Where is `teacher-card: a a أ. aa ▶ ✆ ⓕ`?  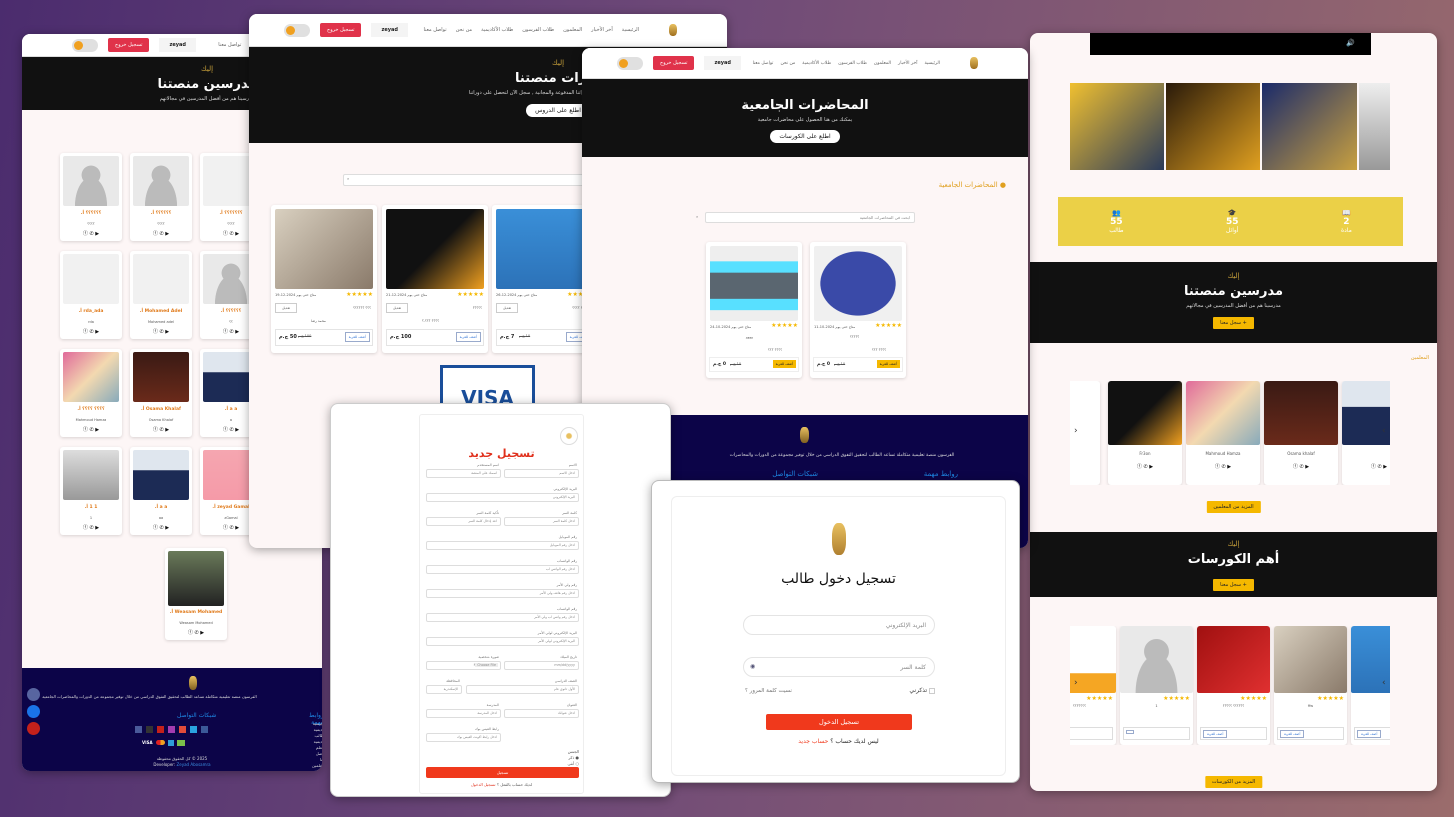 teacher-card: a a أ. aa ▶ ✆ ⓕ is located at coordinates (161, 491).